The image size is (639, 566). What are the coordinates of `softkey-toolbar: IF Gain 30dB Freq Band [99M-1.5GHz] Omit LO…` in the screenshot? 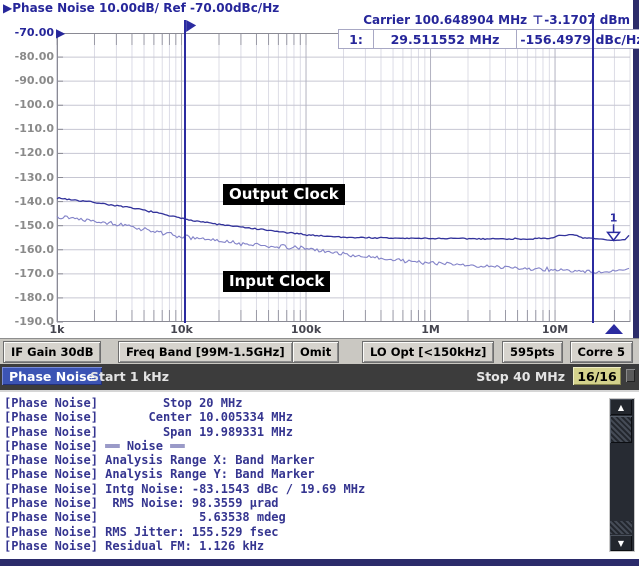 It's located at (319, 351).